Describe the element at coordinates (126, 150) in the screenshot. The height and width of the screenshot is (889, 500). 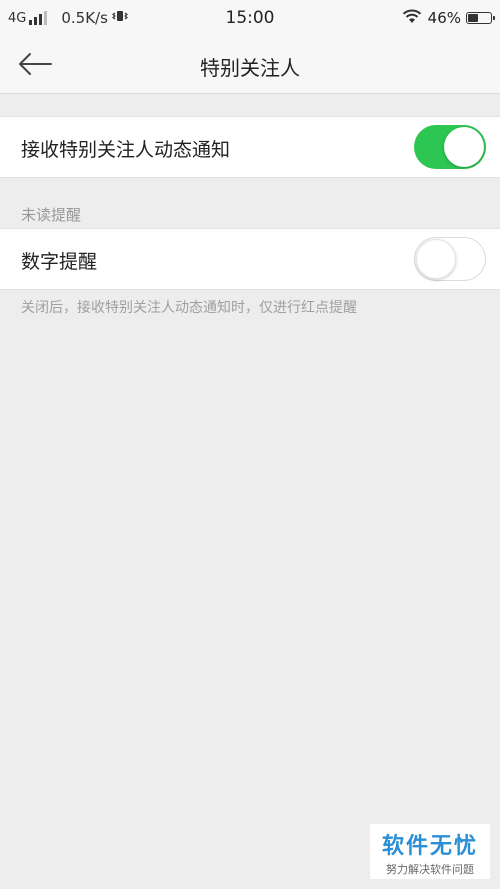
I see `notify-setting-label: 接收特别关注人动态通知` at that location.